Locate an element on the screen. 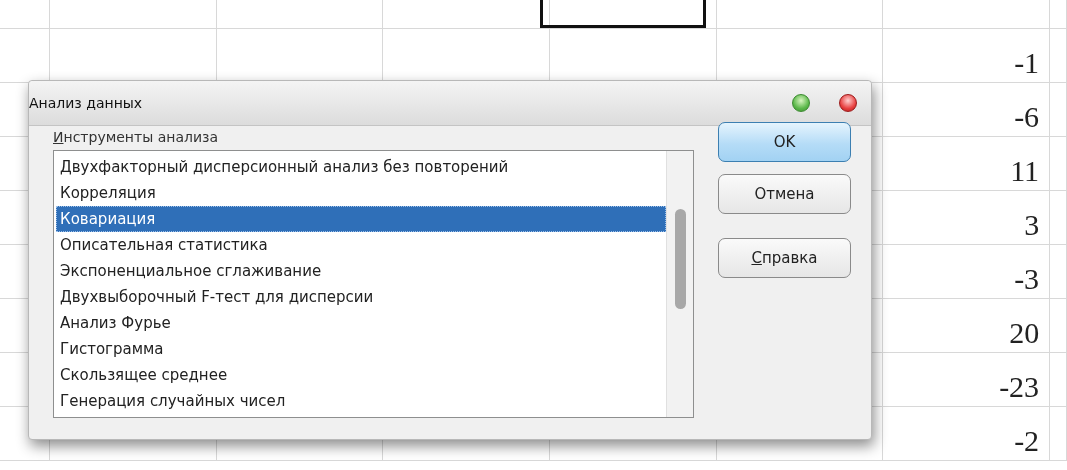 The width and height of the screenshot is (1067, 470). cell-value: 3 is located at coordinates (1032, 225).